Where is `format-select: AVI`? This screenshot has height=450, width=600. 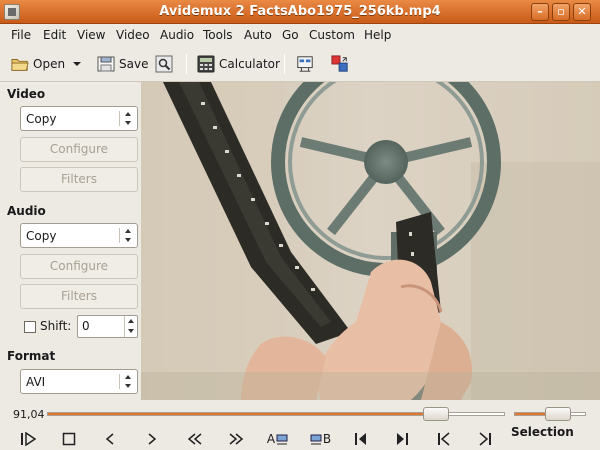
format-select: AVI is located at coordinates (79, 381).